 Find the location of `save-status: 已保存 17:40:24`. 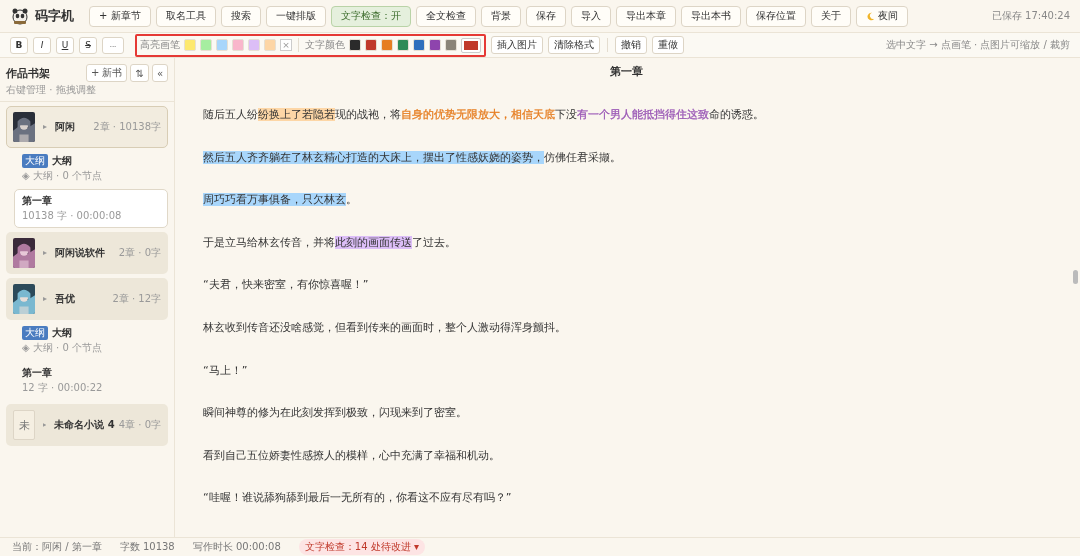

save-status: 已保存 17:40:24 is located at coordinates (1030, 16).